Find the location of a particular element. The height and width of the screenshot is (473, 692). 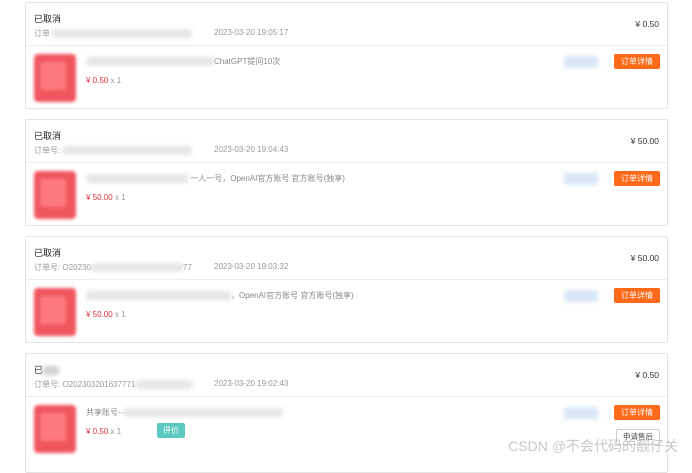

order-header: 已取消 订单 2023-03-20 19:05:17 ¥ 0.50 is located at coordinates (346, 24).